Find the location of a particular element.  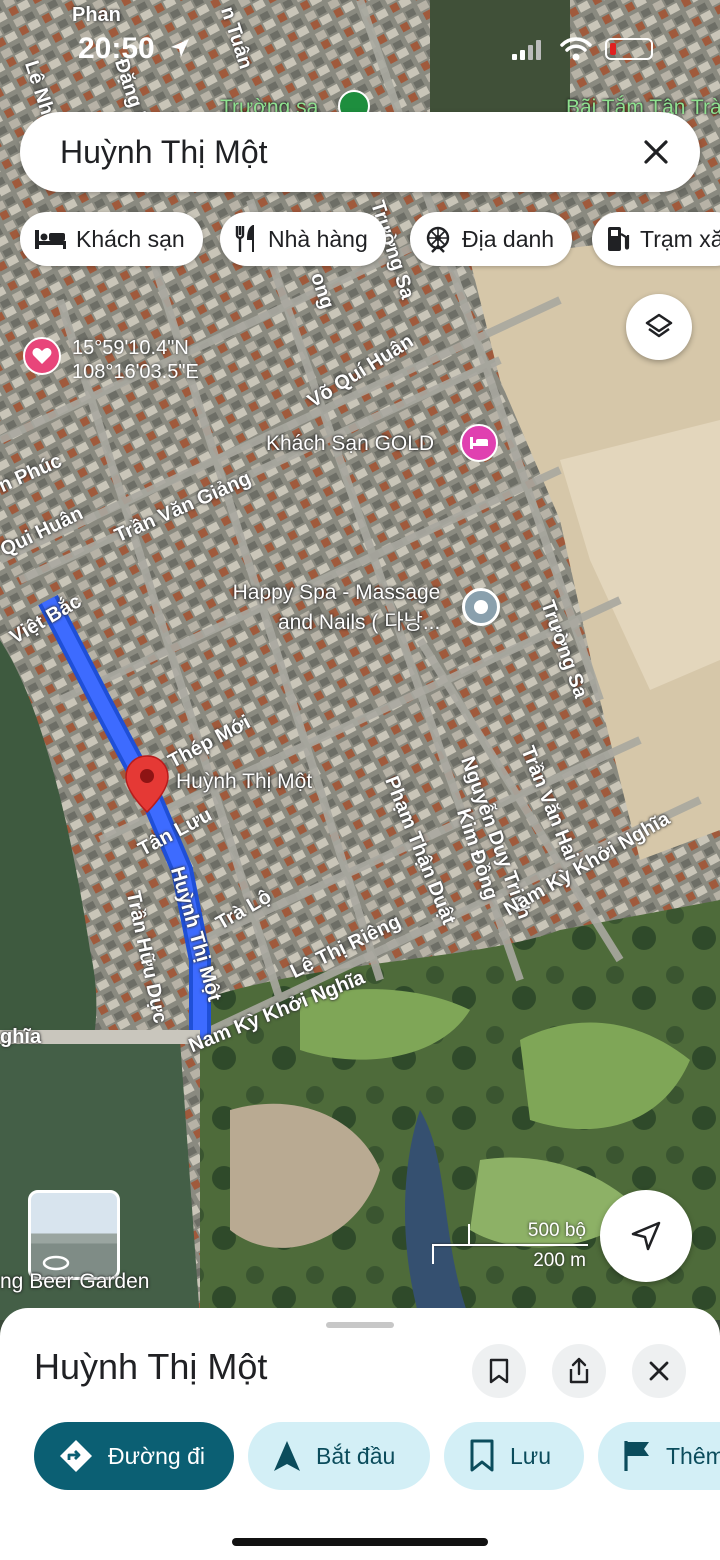

chip-label: Trạm xă is located at coordinates (680, 238).